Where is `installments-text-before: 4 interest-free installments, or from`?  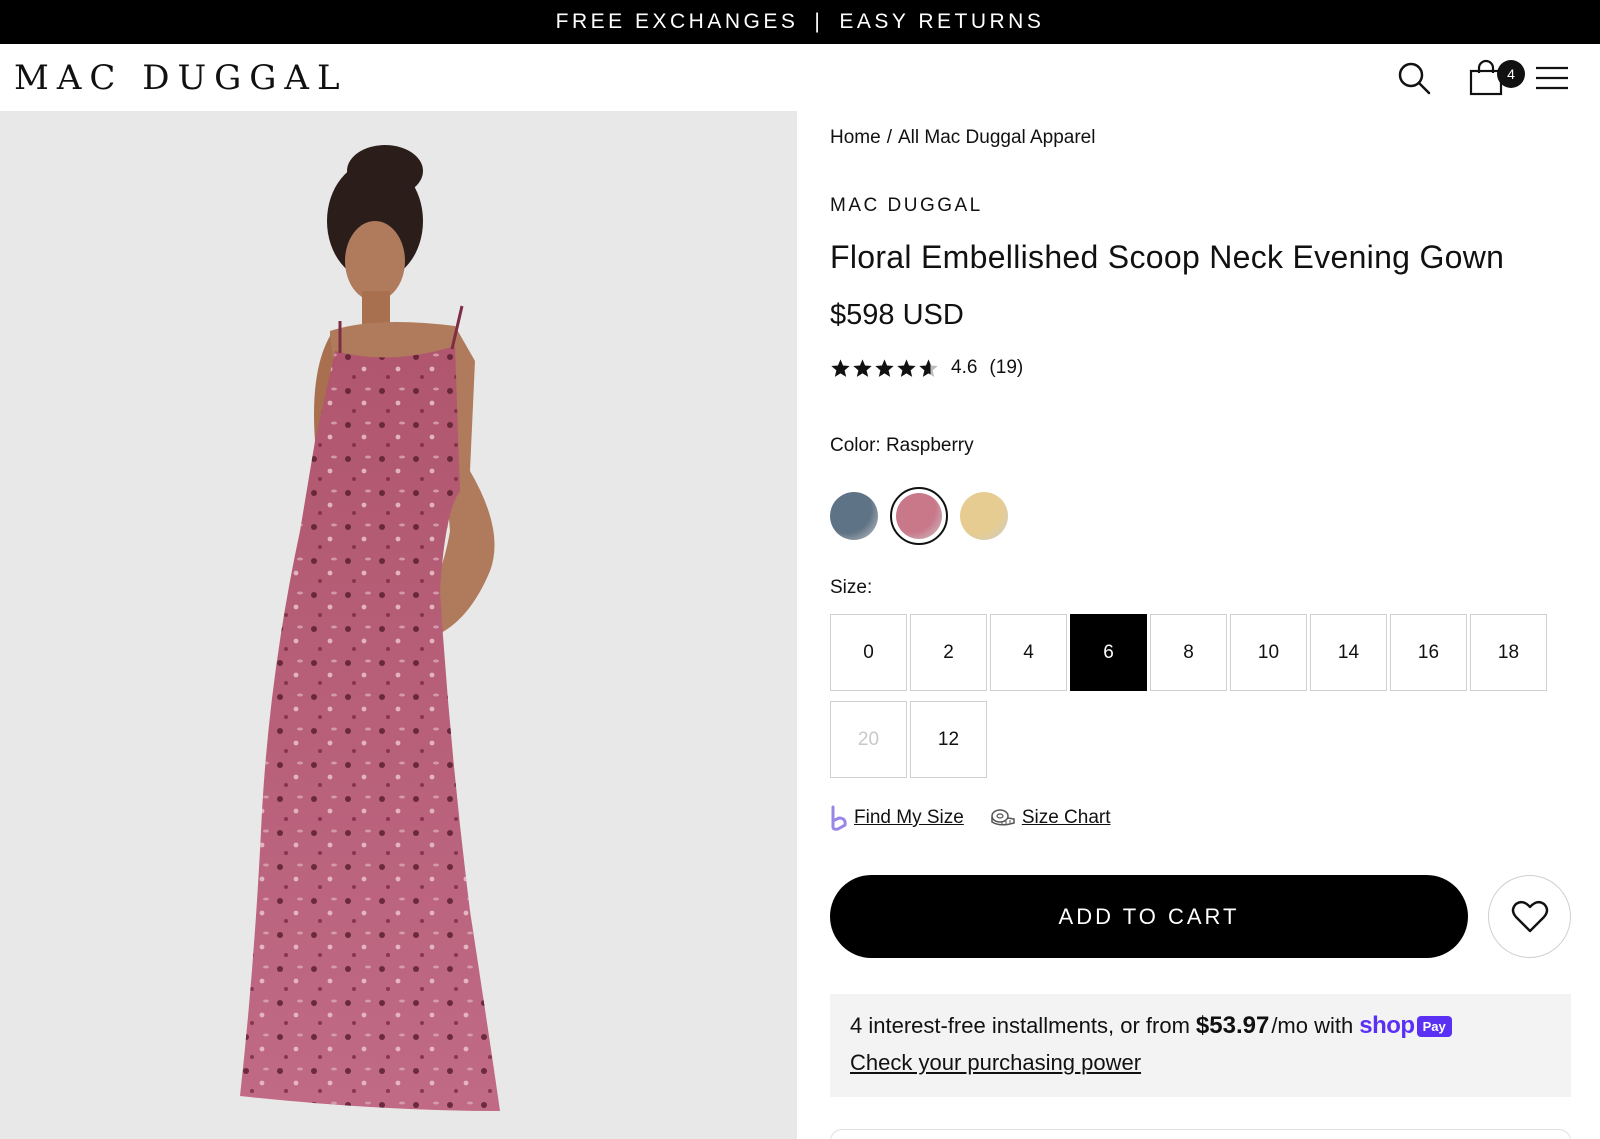 installments-text-before: 4 interest-free installments, or from is located at coordinates (1020, 1025).